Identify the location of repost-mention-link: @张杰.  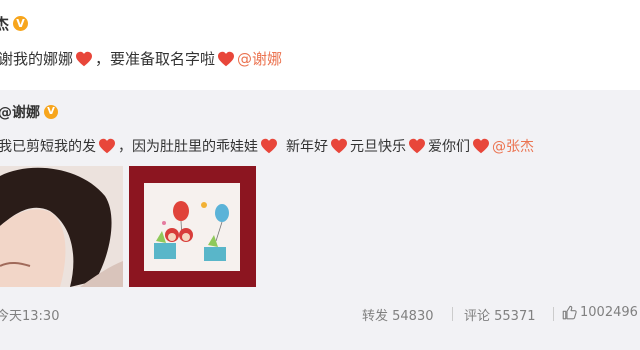
(513, 146).